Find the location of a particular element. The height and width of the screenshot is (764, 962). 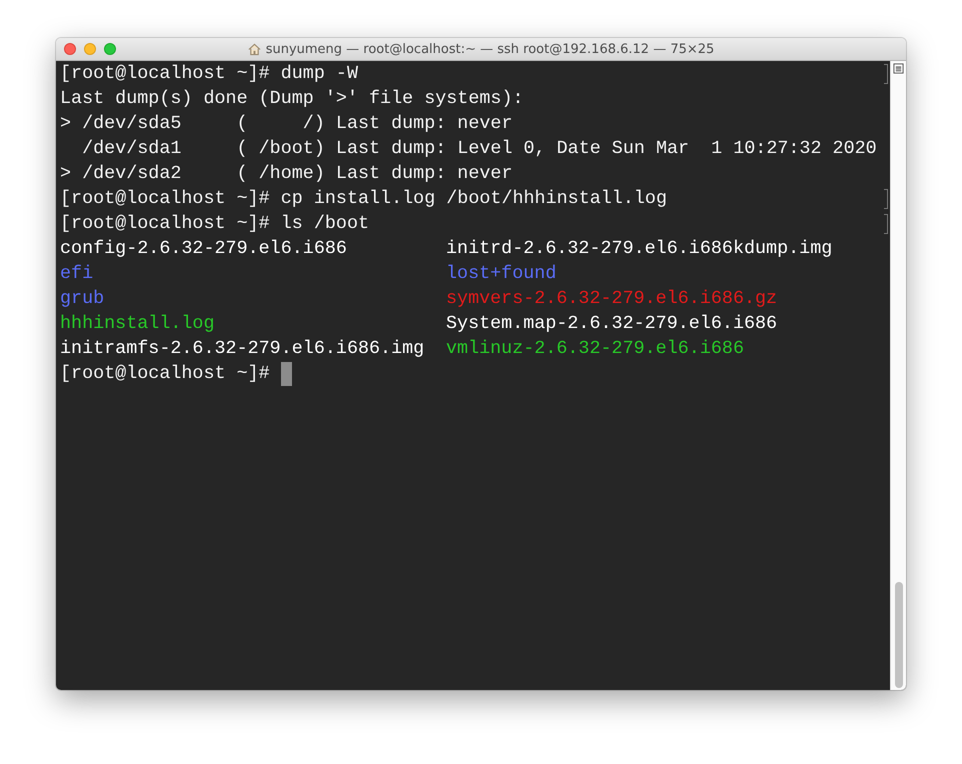

terminal-line: > /dev/sda2 ( /home) Last dump: never is located at coordinates (286, 174).